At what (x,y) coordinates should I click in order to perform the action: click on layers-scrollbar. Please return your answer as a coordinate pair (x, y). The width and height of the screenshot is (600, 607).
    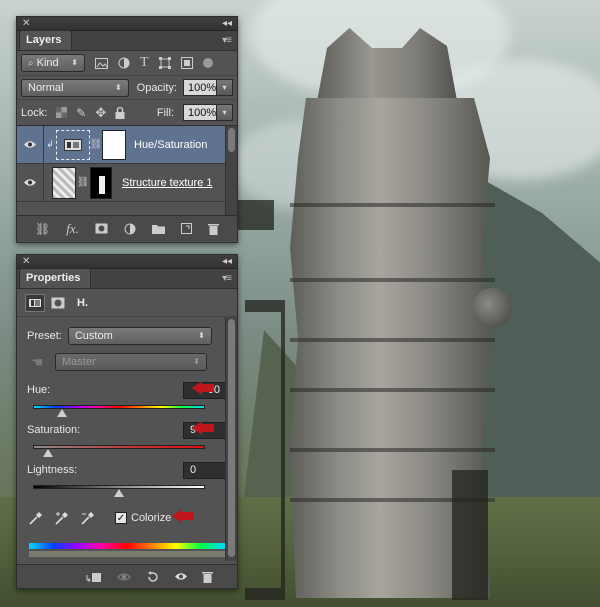
    Looking at the image, I should click on (231, 170).